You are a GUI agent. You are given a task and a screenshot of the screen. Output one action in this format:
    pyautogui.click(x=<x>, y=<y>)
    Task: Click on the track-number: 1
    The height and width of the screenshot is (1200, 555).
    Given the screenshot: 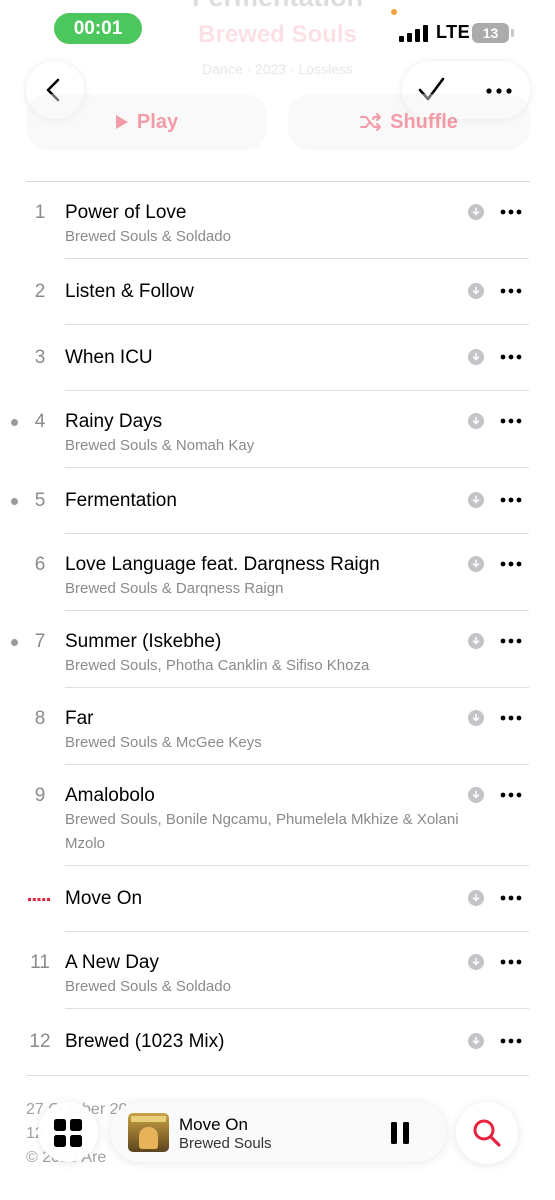 What is the action you would take?
    pyautogui.click(x=40, y=212)
    